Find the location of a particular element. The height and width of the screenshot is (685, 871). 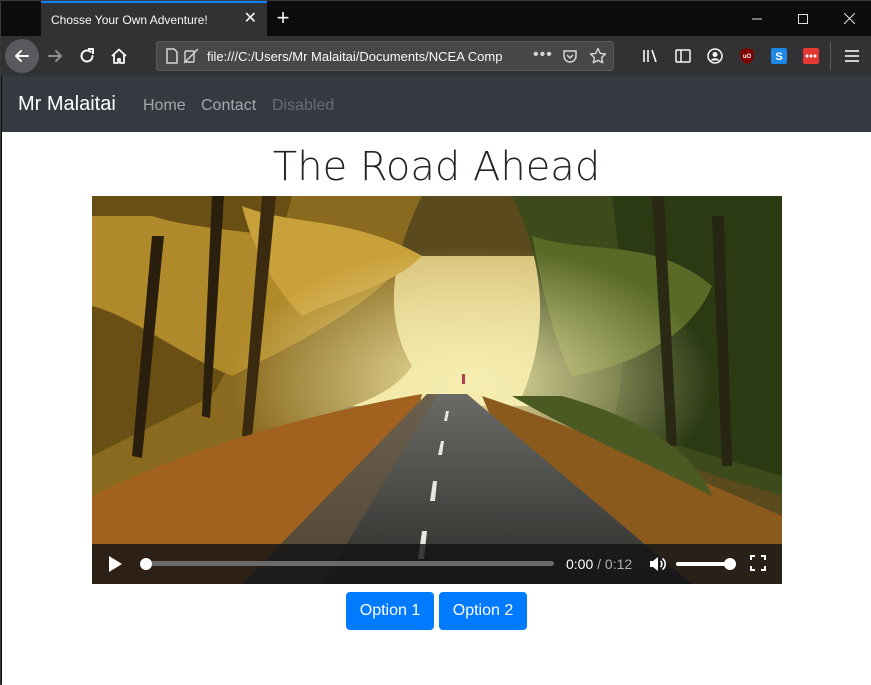

tab-strip: Chosse Your Own Adventure! ✕ + is located at coordinates (436, 18).